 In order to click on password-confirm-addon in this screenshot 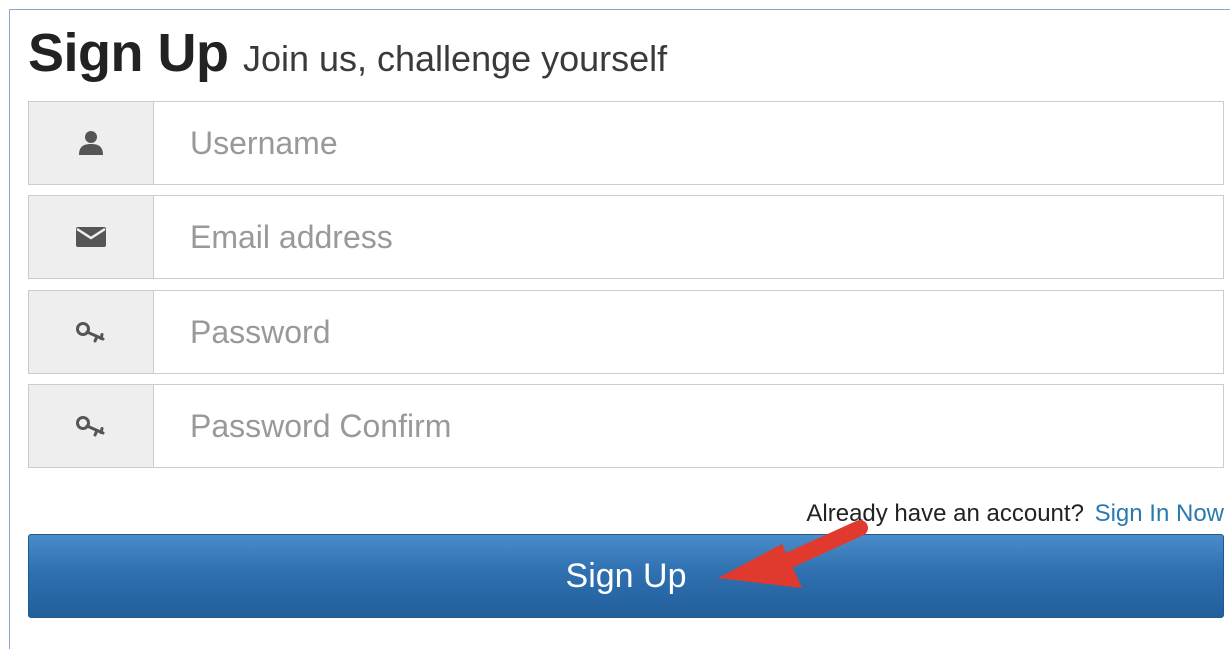, I will do `click(91, 426)`.